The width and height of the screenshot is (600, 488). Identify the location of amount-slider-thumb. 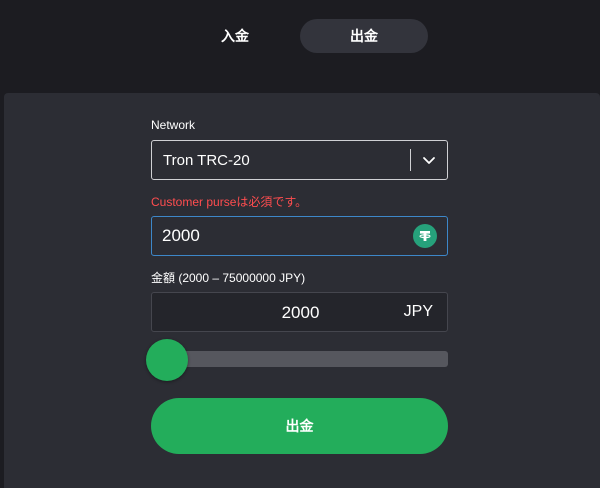
(167, 360).